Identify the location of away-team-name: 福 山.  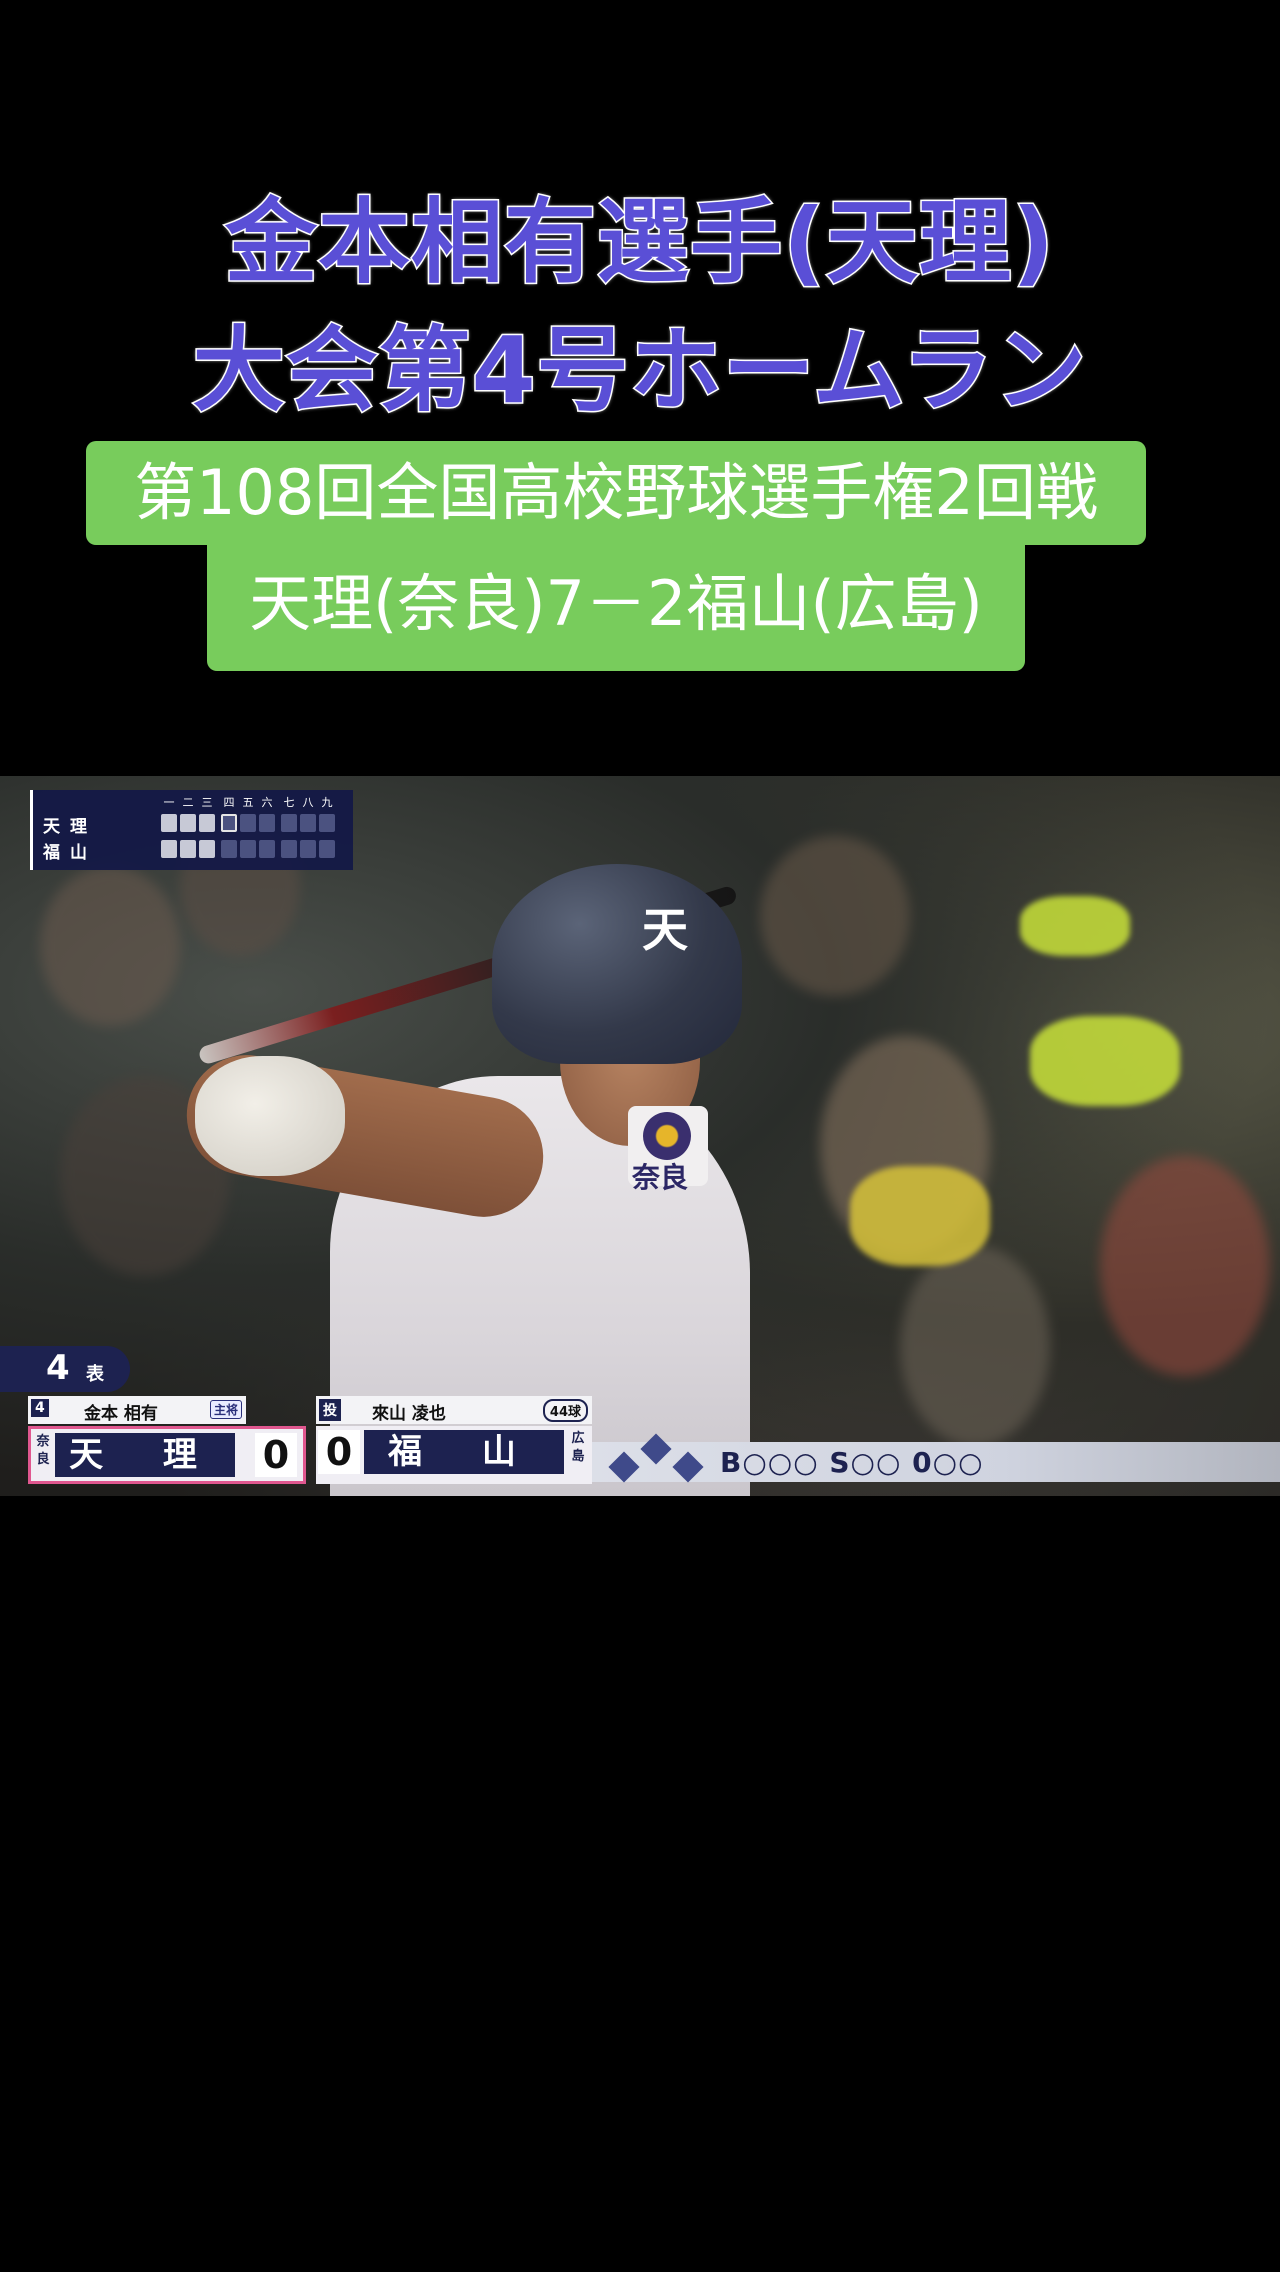
(464, 1452).